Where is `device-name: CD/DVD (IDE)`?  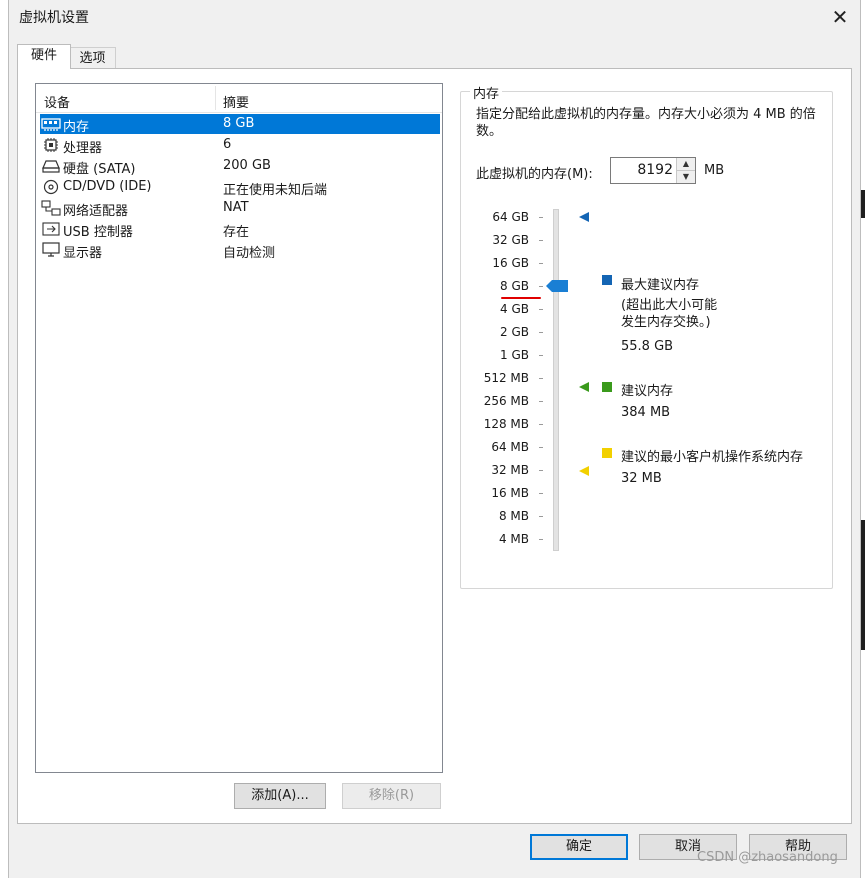 device-name: CD/DVD (IDE) is located at coordinates (107, 186).